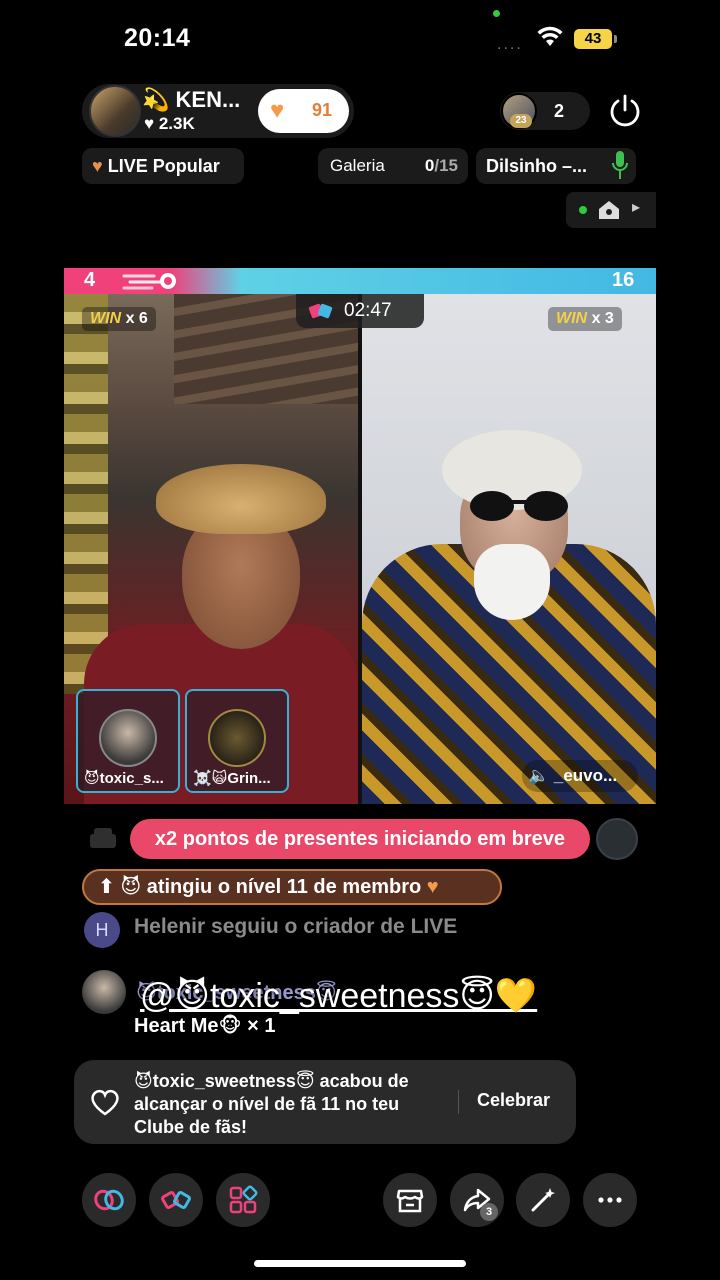  Describe the element at coordinates (512, 582) in the screenshot. I see `opponent-beard` at that location.